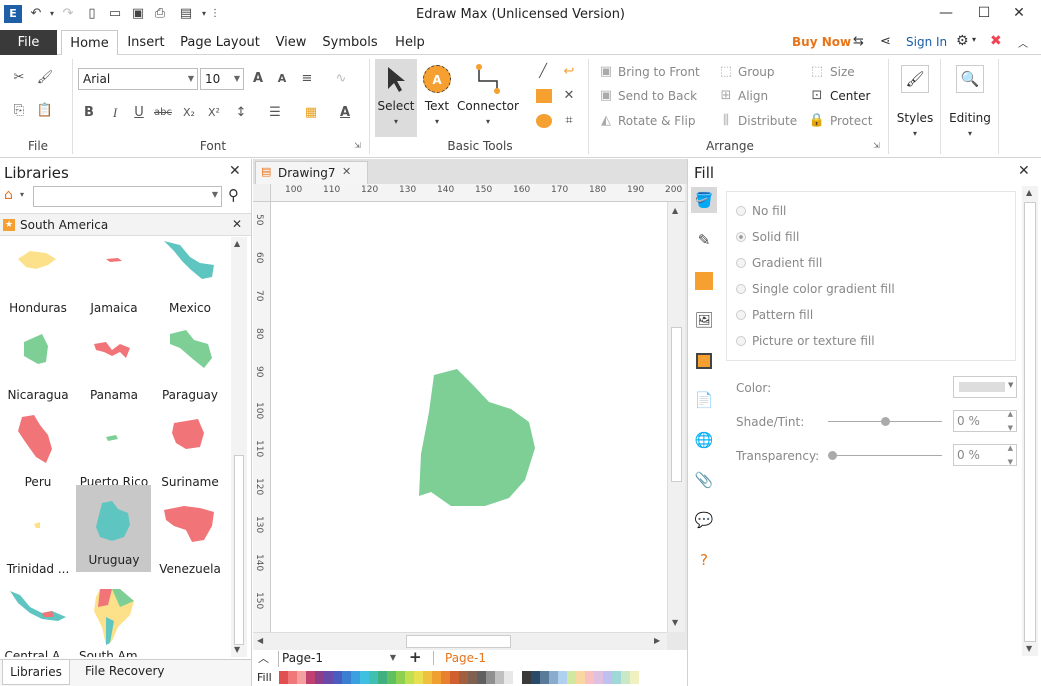 The image size is (1041, 686). Describe the element at coordinates (89, 43) in the screenshot. I see `tab-home: Home` at that location.